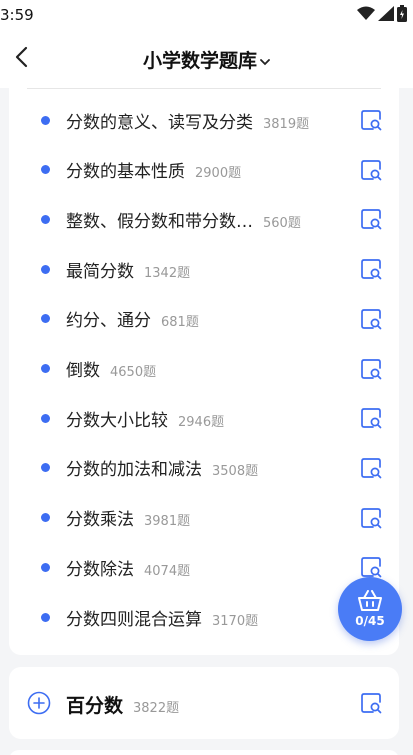  I want to click on section-card: 百分数 3822题, so click(204, 703).